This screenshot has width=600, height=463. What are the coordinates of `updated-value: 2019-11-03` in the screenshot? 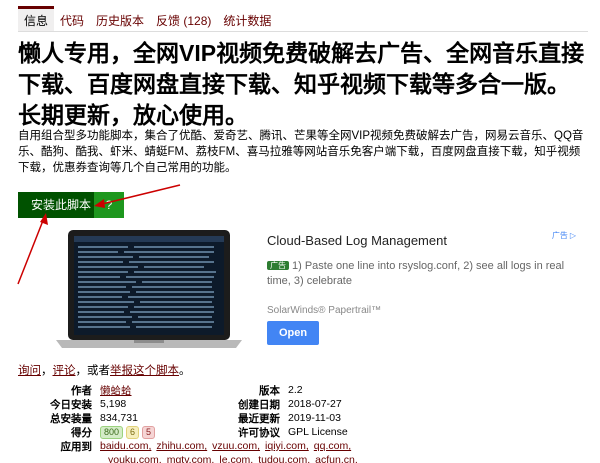 It's located at (314, 418).